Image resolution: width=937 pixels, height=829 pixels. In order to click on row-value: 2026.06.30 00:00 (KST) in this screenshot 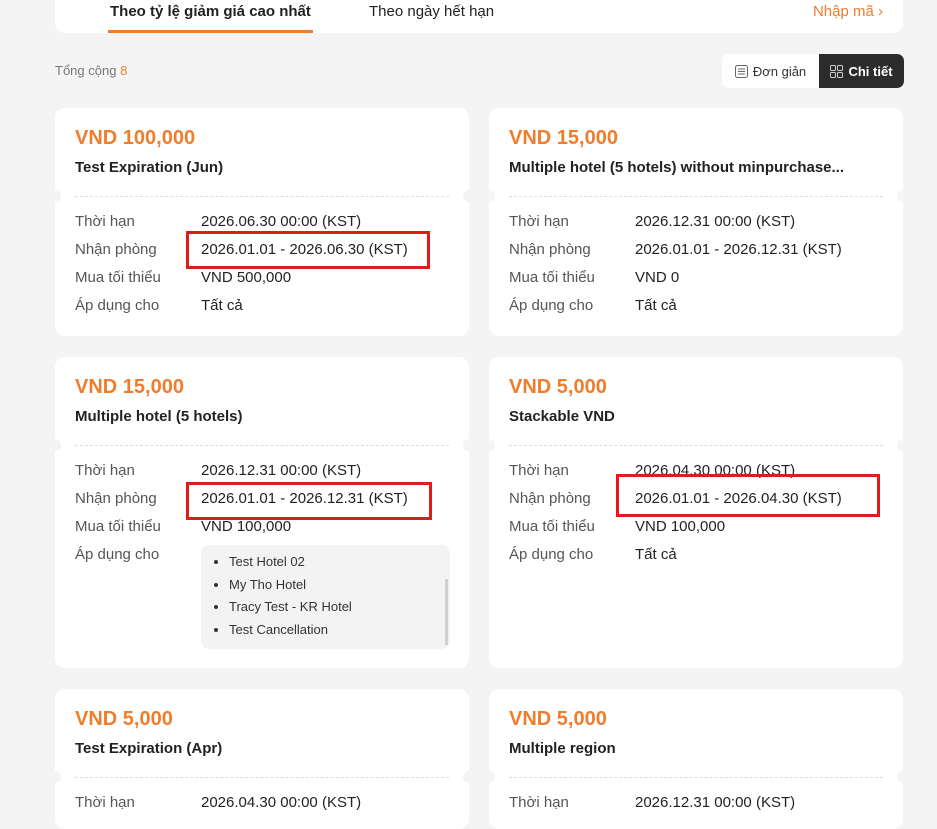, I will do `click(281, 221)`.